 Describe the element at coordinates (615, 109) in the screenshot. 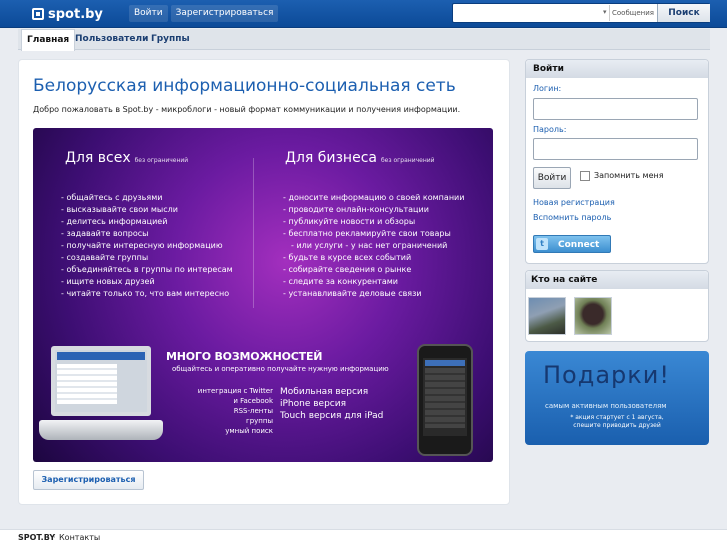

I see `login-field` at that location.